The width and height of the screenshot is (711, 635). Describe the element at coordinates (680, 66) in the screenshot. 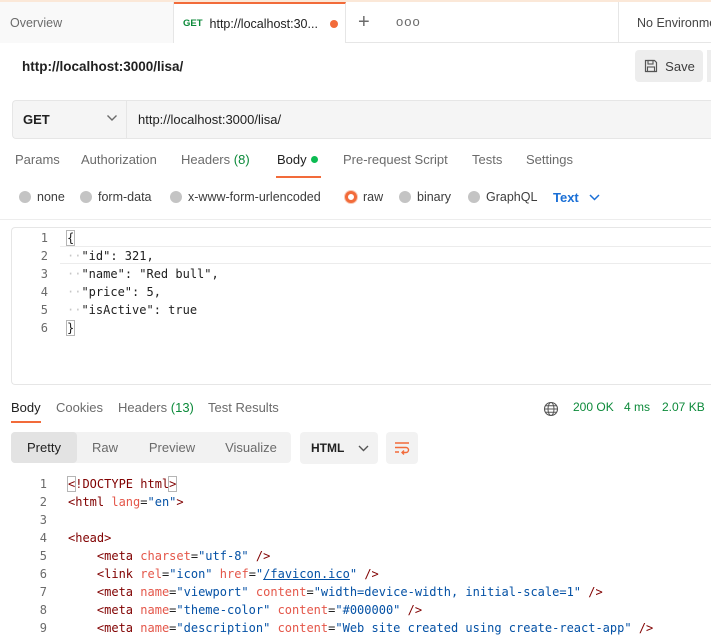

I see `save-button-label: Save` at that location.